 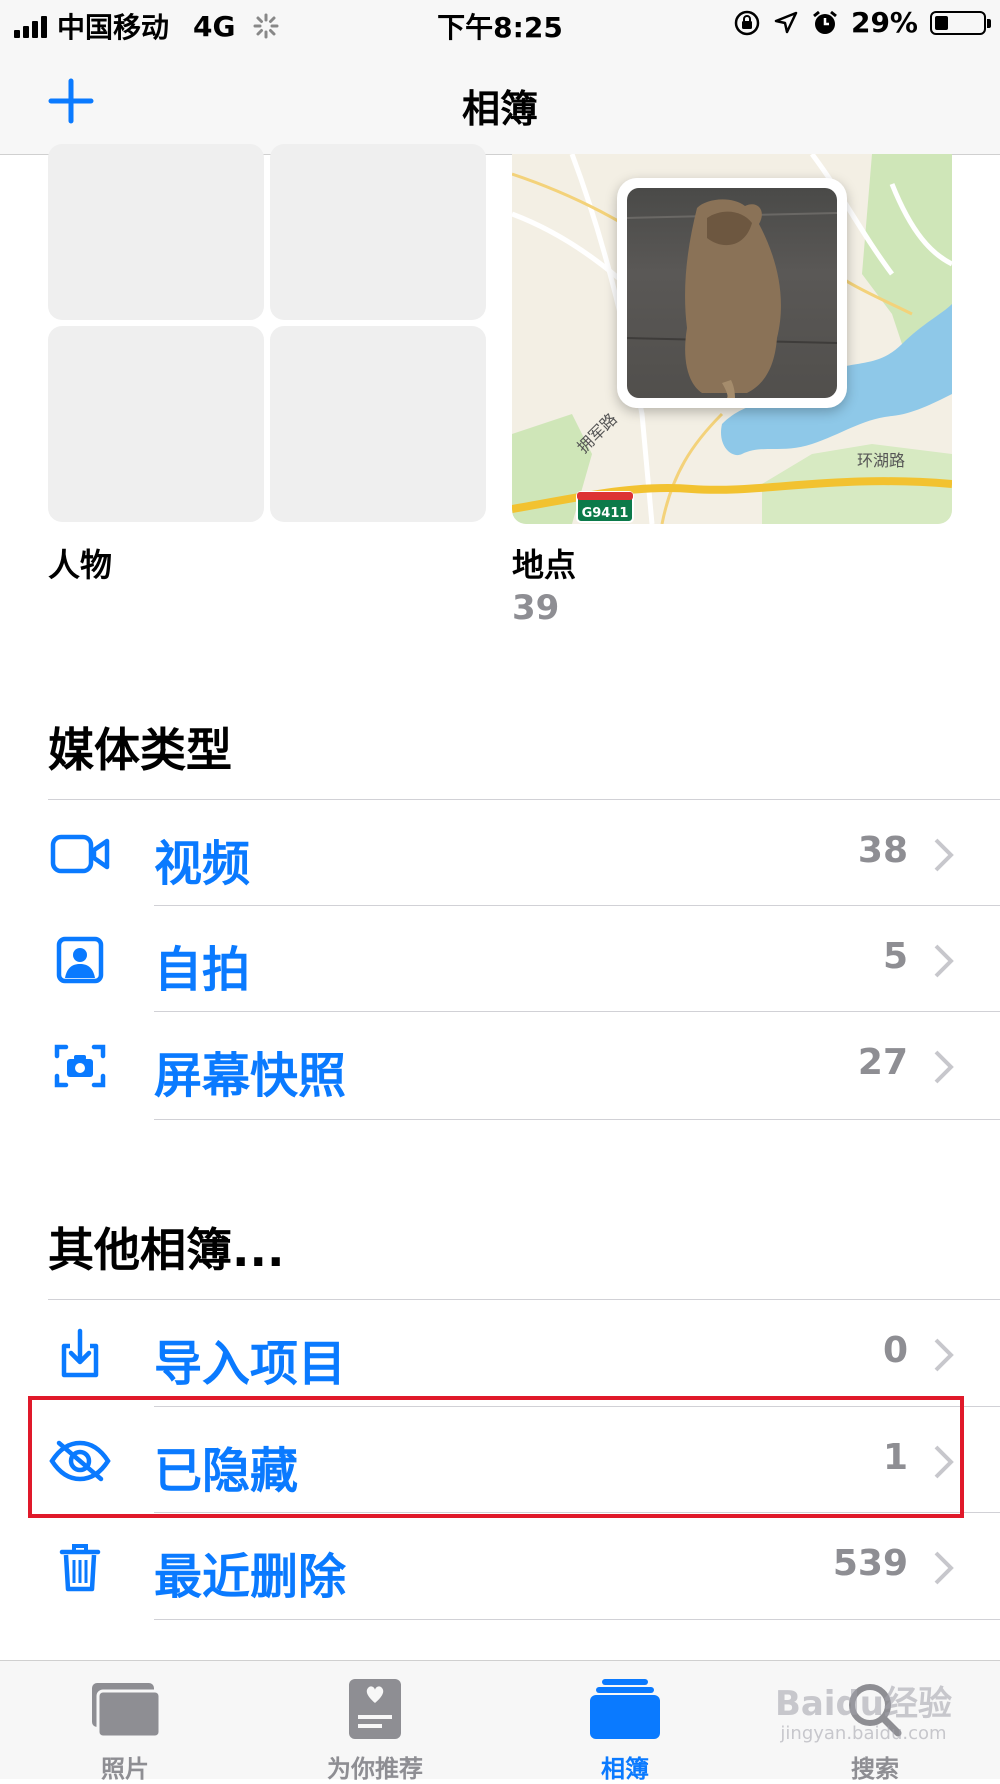 What do you see at coordinates (895, 1350) in the screenshot?
I see `album-count: 0` at bounding box center [895, 1350].